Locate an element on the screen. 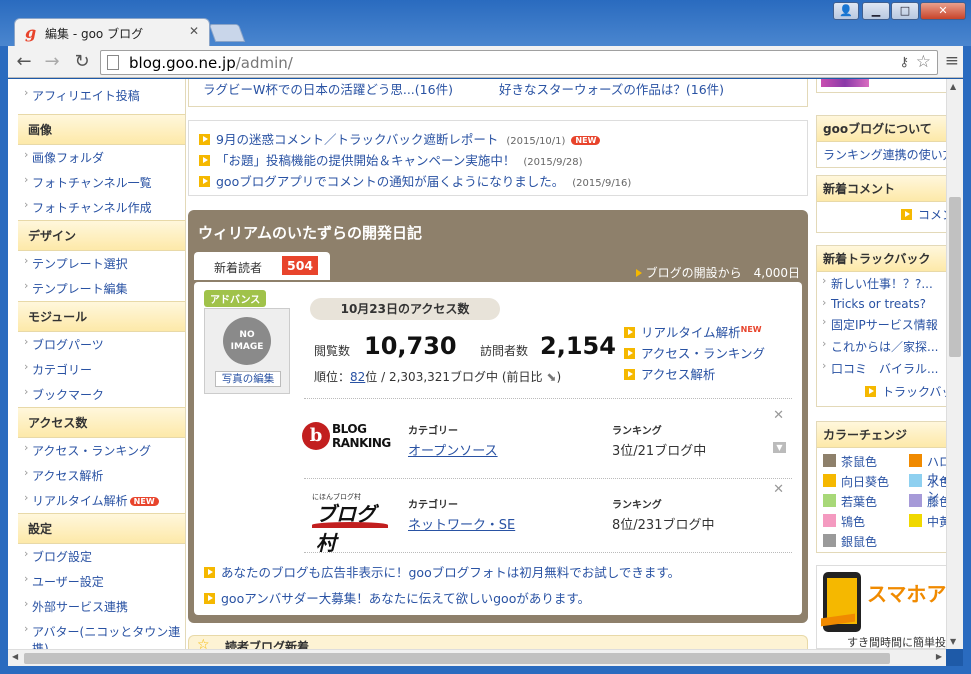 Image resolution: width=971 pixels, height=674 pixels. sidebar-item: 画像フォルダ is located at coordinates (101, 157).